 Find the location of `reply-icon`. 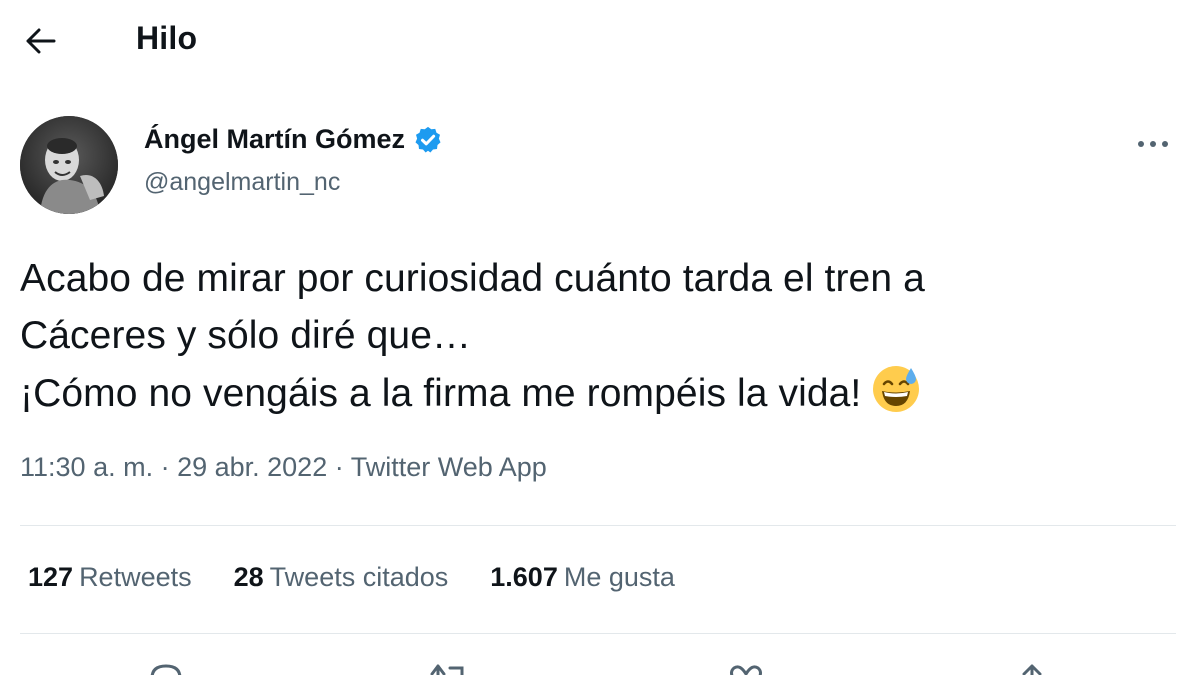

reply-icon is located at coordinates (166, 669).